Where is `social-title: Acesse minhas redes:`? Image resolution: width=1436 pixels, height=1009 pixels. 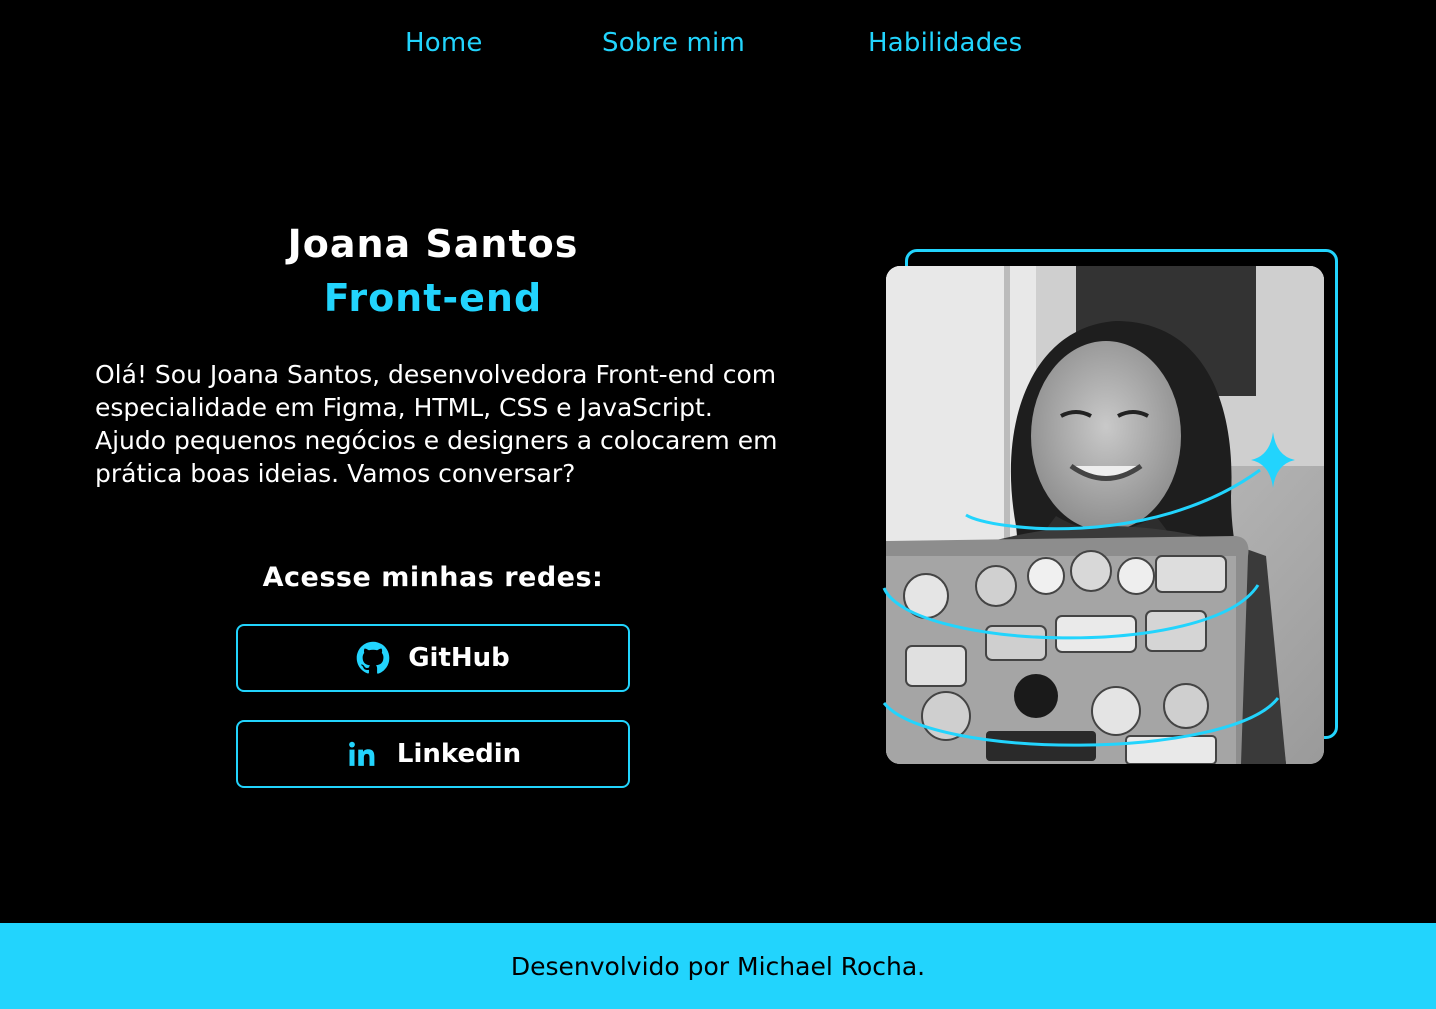 social-title: Acesse minhas redes: is located at coordinates (433, 577).